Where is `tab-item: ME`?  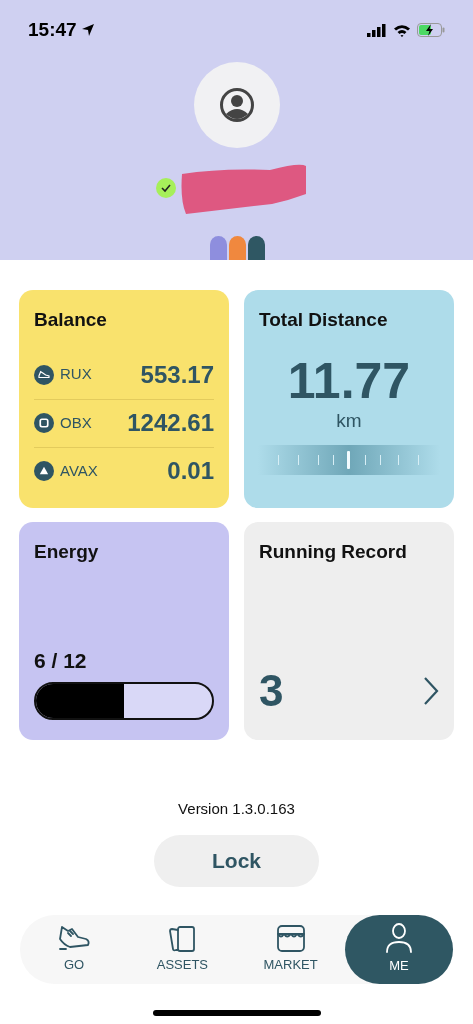
tab-item: ME is located at coordinates (398, 949).